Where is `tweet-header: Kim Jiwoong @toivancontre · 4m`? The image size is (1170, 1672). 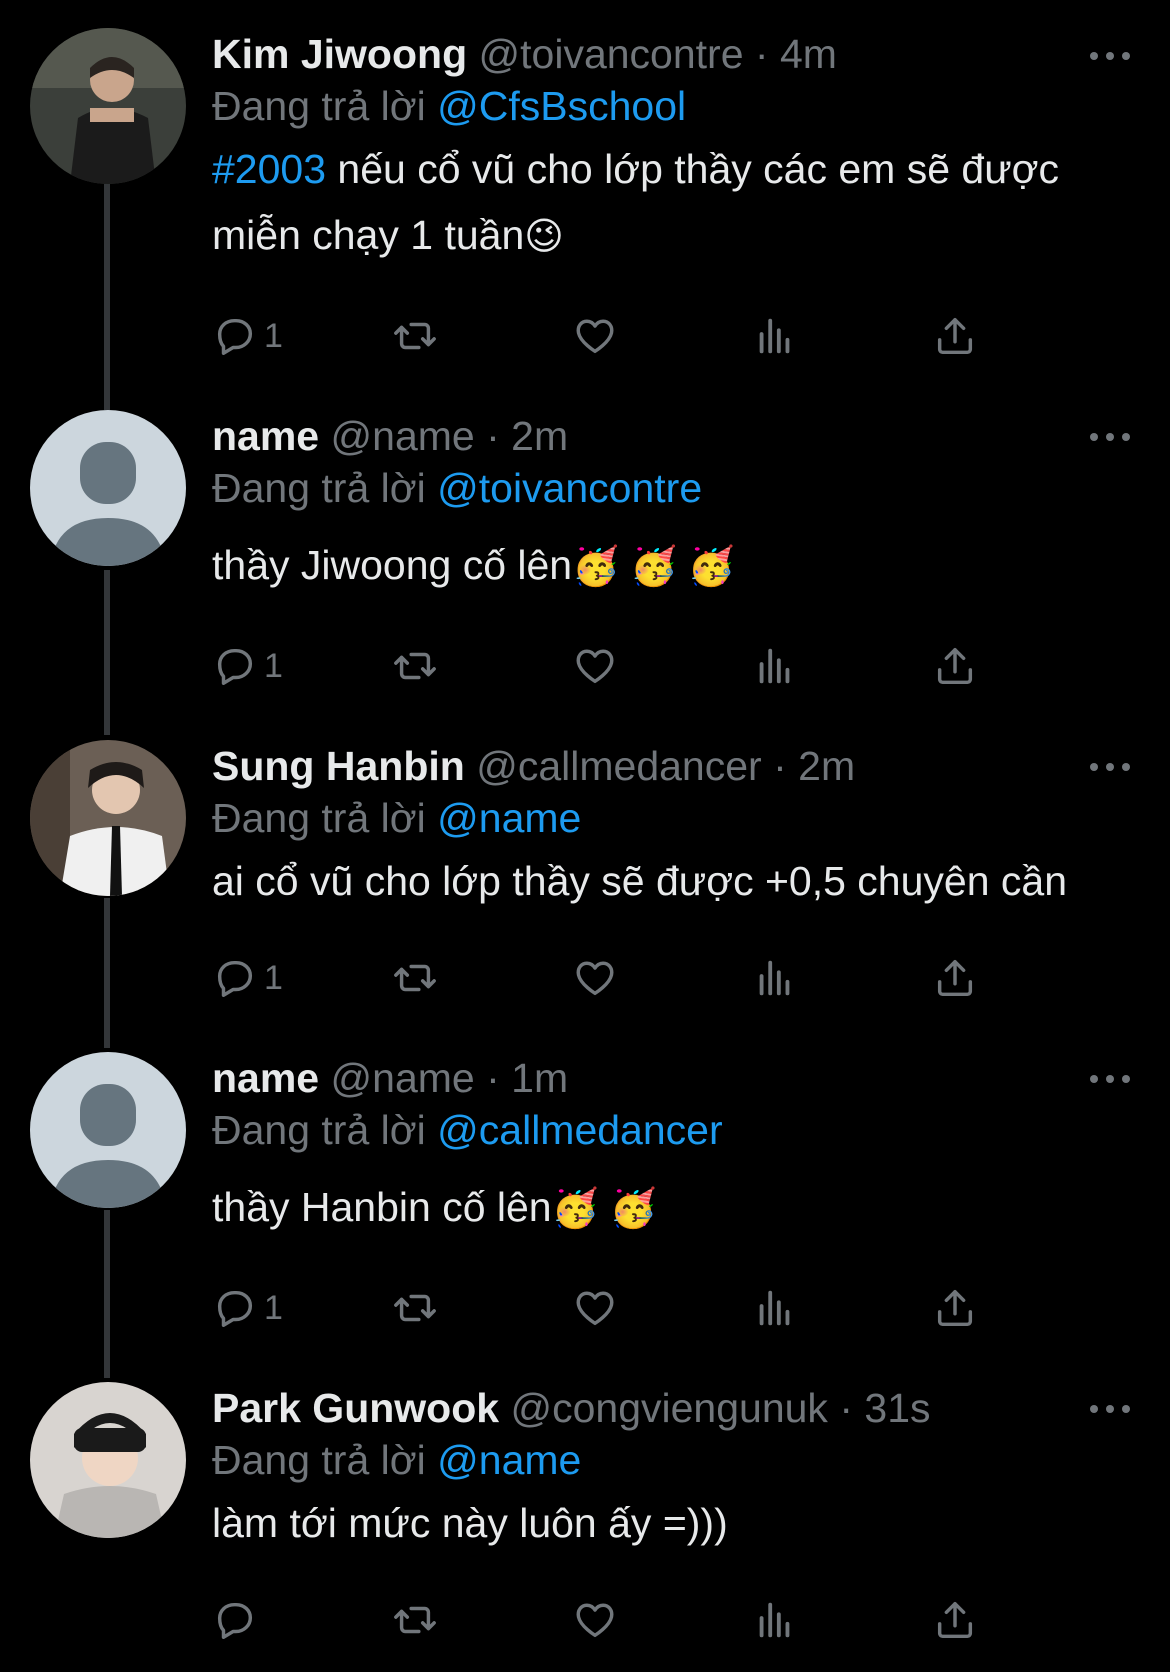 tweet-header: Kim Jiwoong @toivancontre · 4m is located at coordinates (671, 54).